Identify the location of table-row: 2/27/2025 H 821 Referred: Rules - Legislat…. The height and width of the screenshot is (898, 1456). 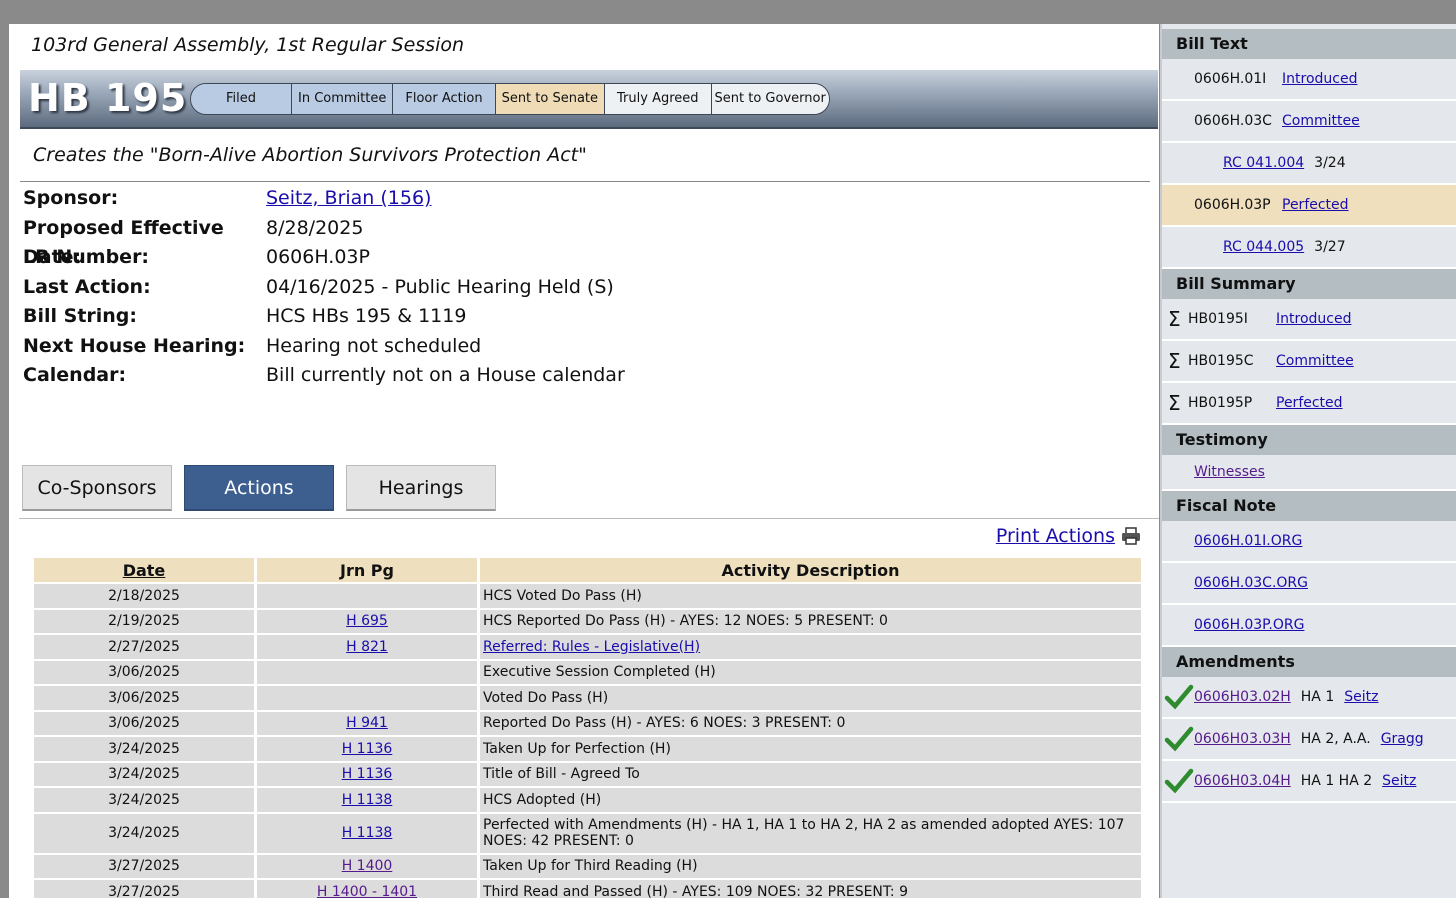
(587, 647).